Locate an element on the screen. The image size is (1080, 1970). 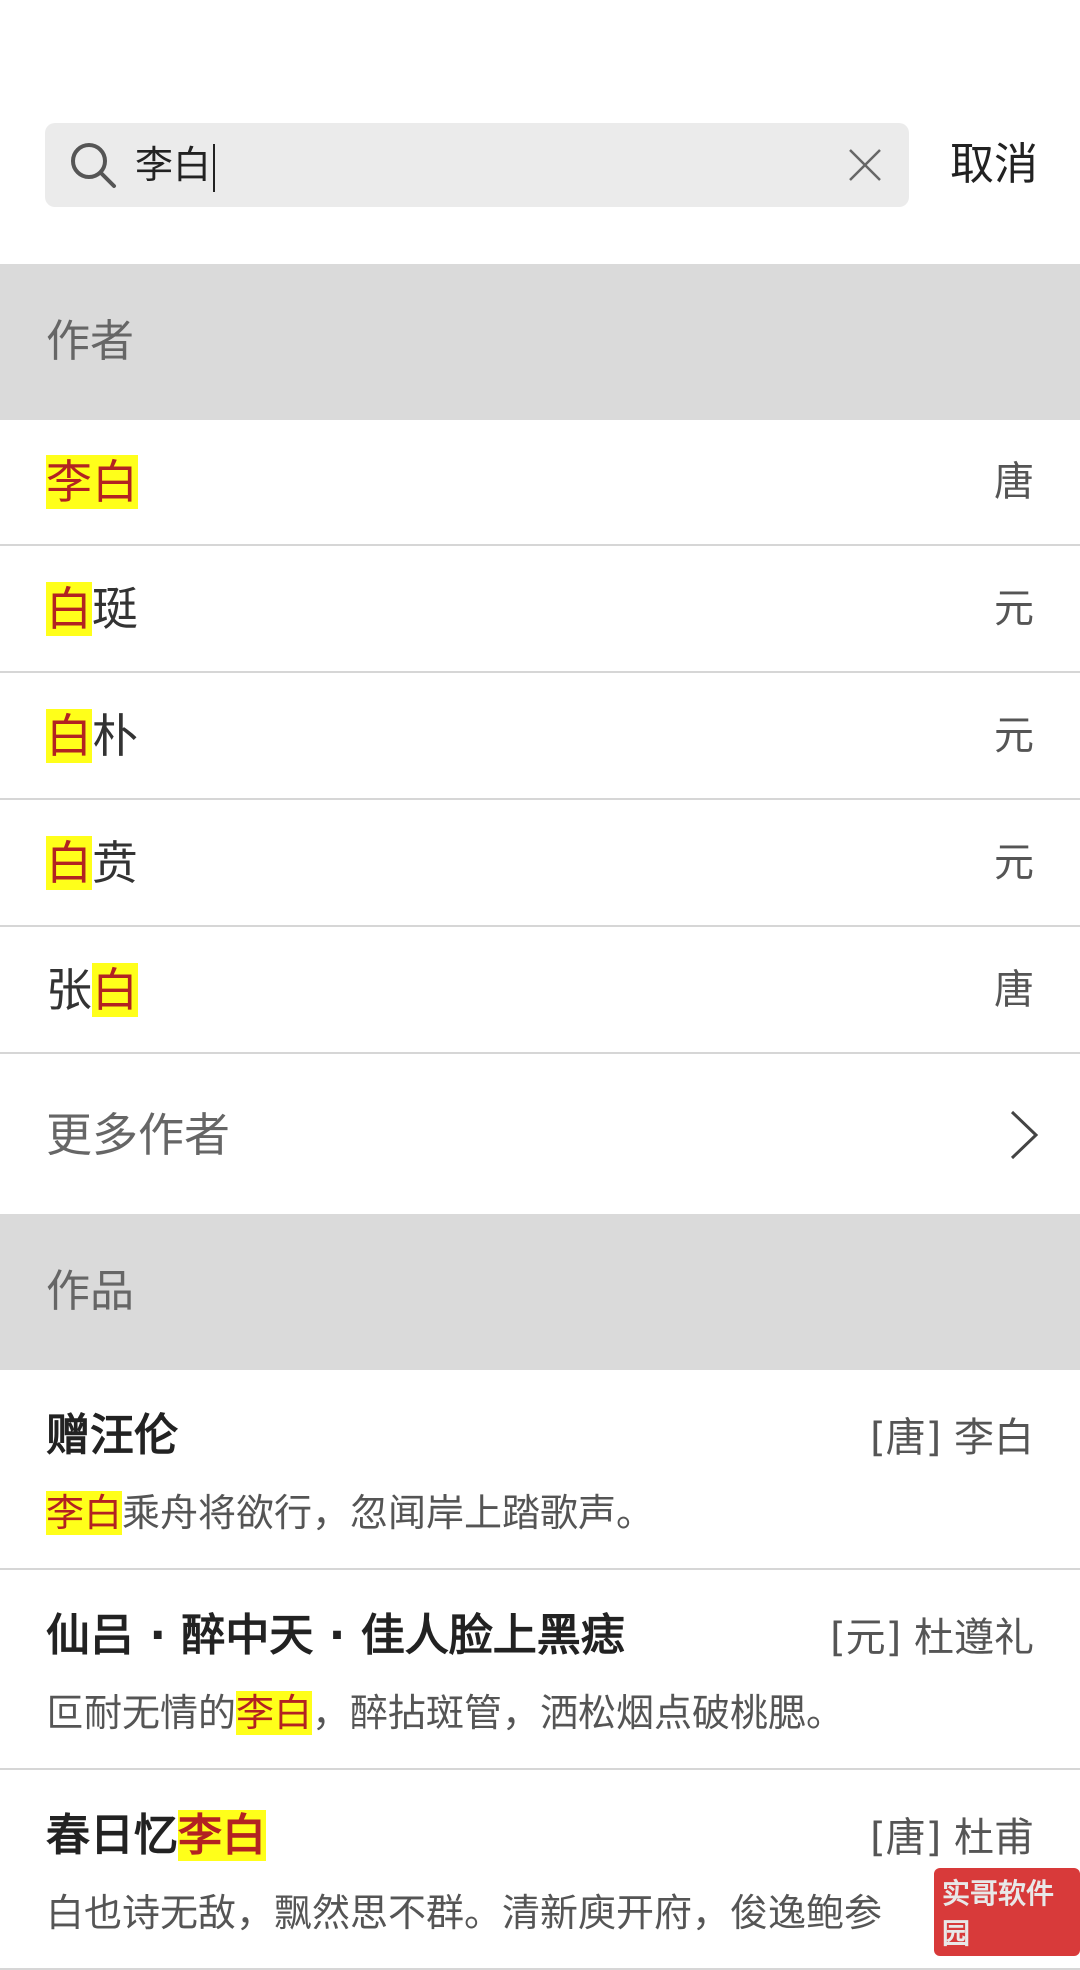
author-row: 张白 唐 is located at coordinates (540, 991).